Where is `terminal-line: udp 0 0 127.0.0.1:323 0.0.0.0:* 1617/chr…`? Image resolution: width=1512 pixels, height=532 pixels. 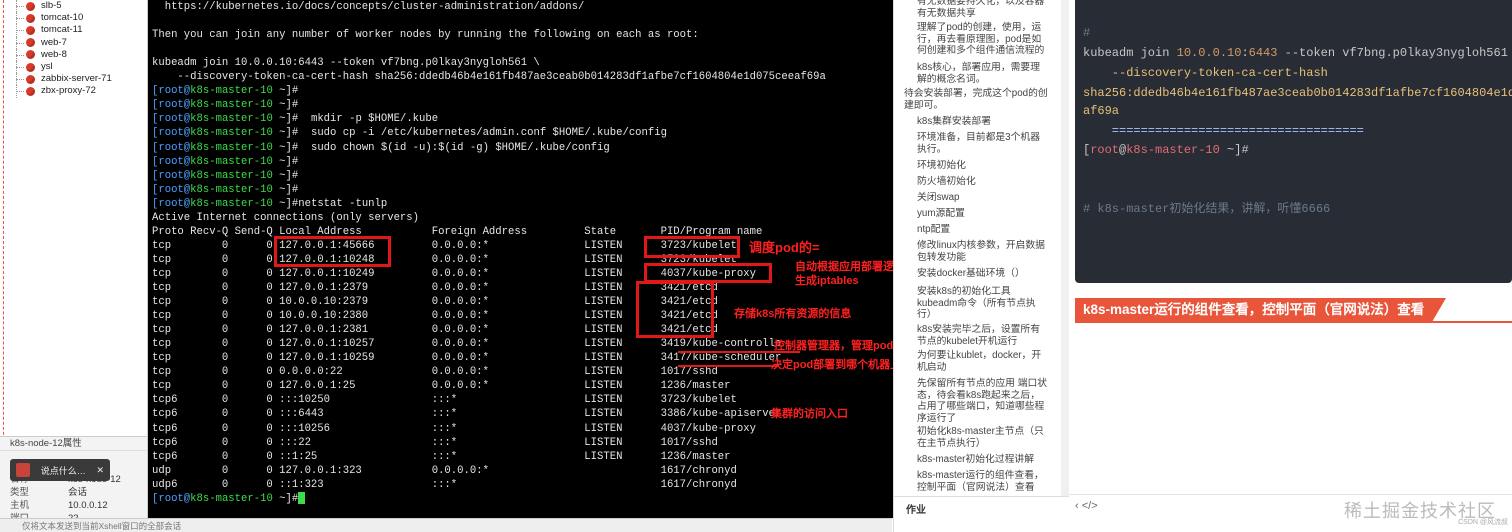 terminal-line: udp 0 0 127.0.0.1:323 0.0.0.0:* 1617/chr… is located at coordinates (444, 471).